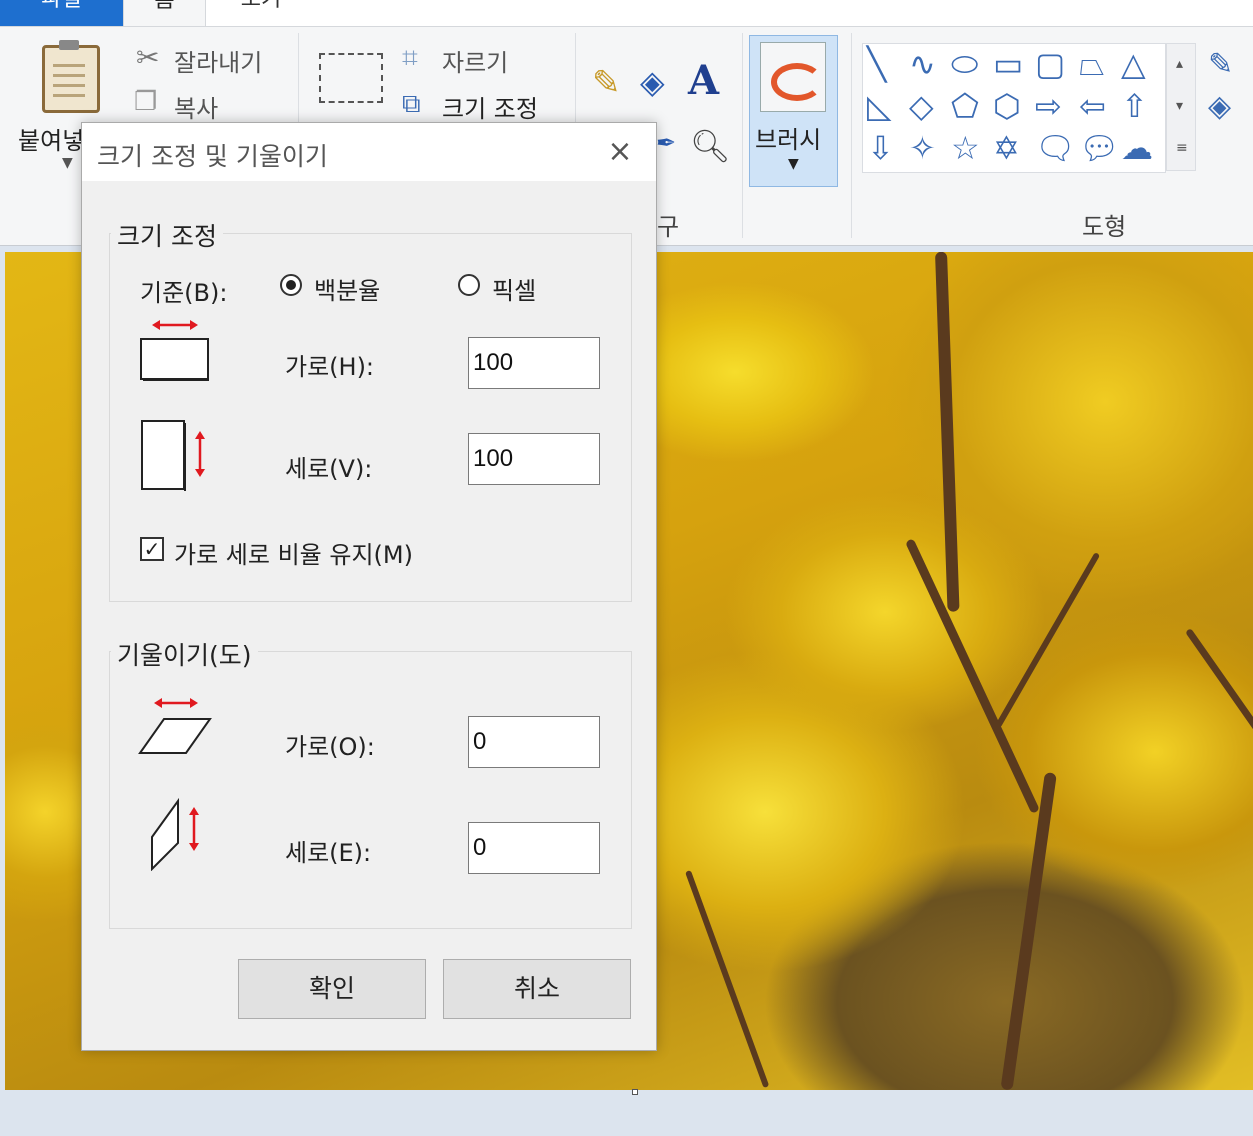  Describe the element at coordinates (167, 235) in the screenshot. I see `resize-group-label: 크기 조정` at that location.